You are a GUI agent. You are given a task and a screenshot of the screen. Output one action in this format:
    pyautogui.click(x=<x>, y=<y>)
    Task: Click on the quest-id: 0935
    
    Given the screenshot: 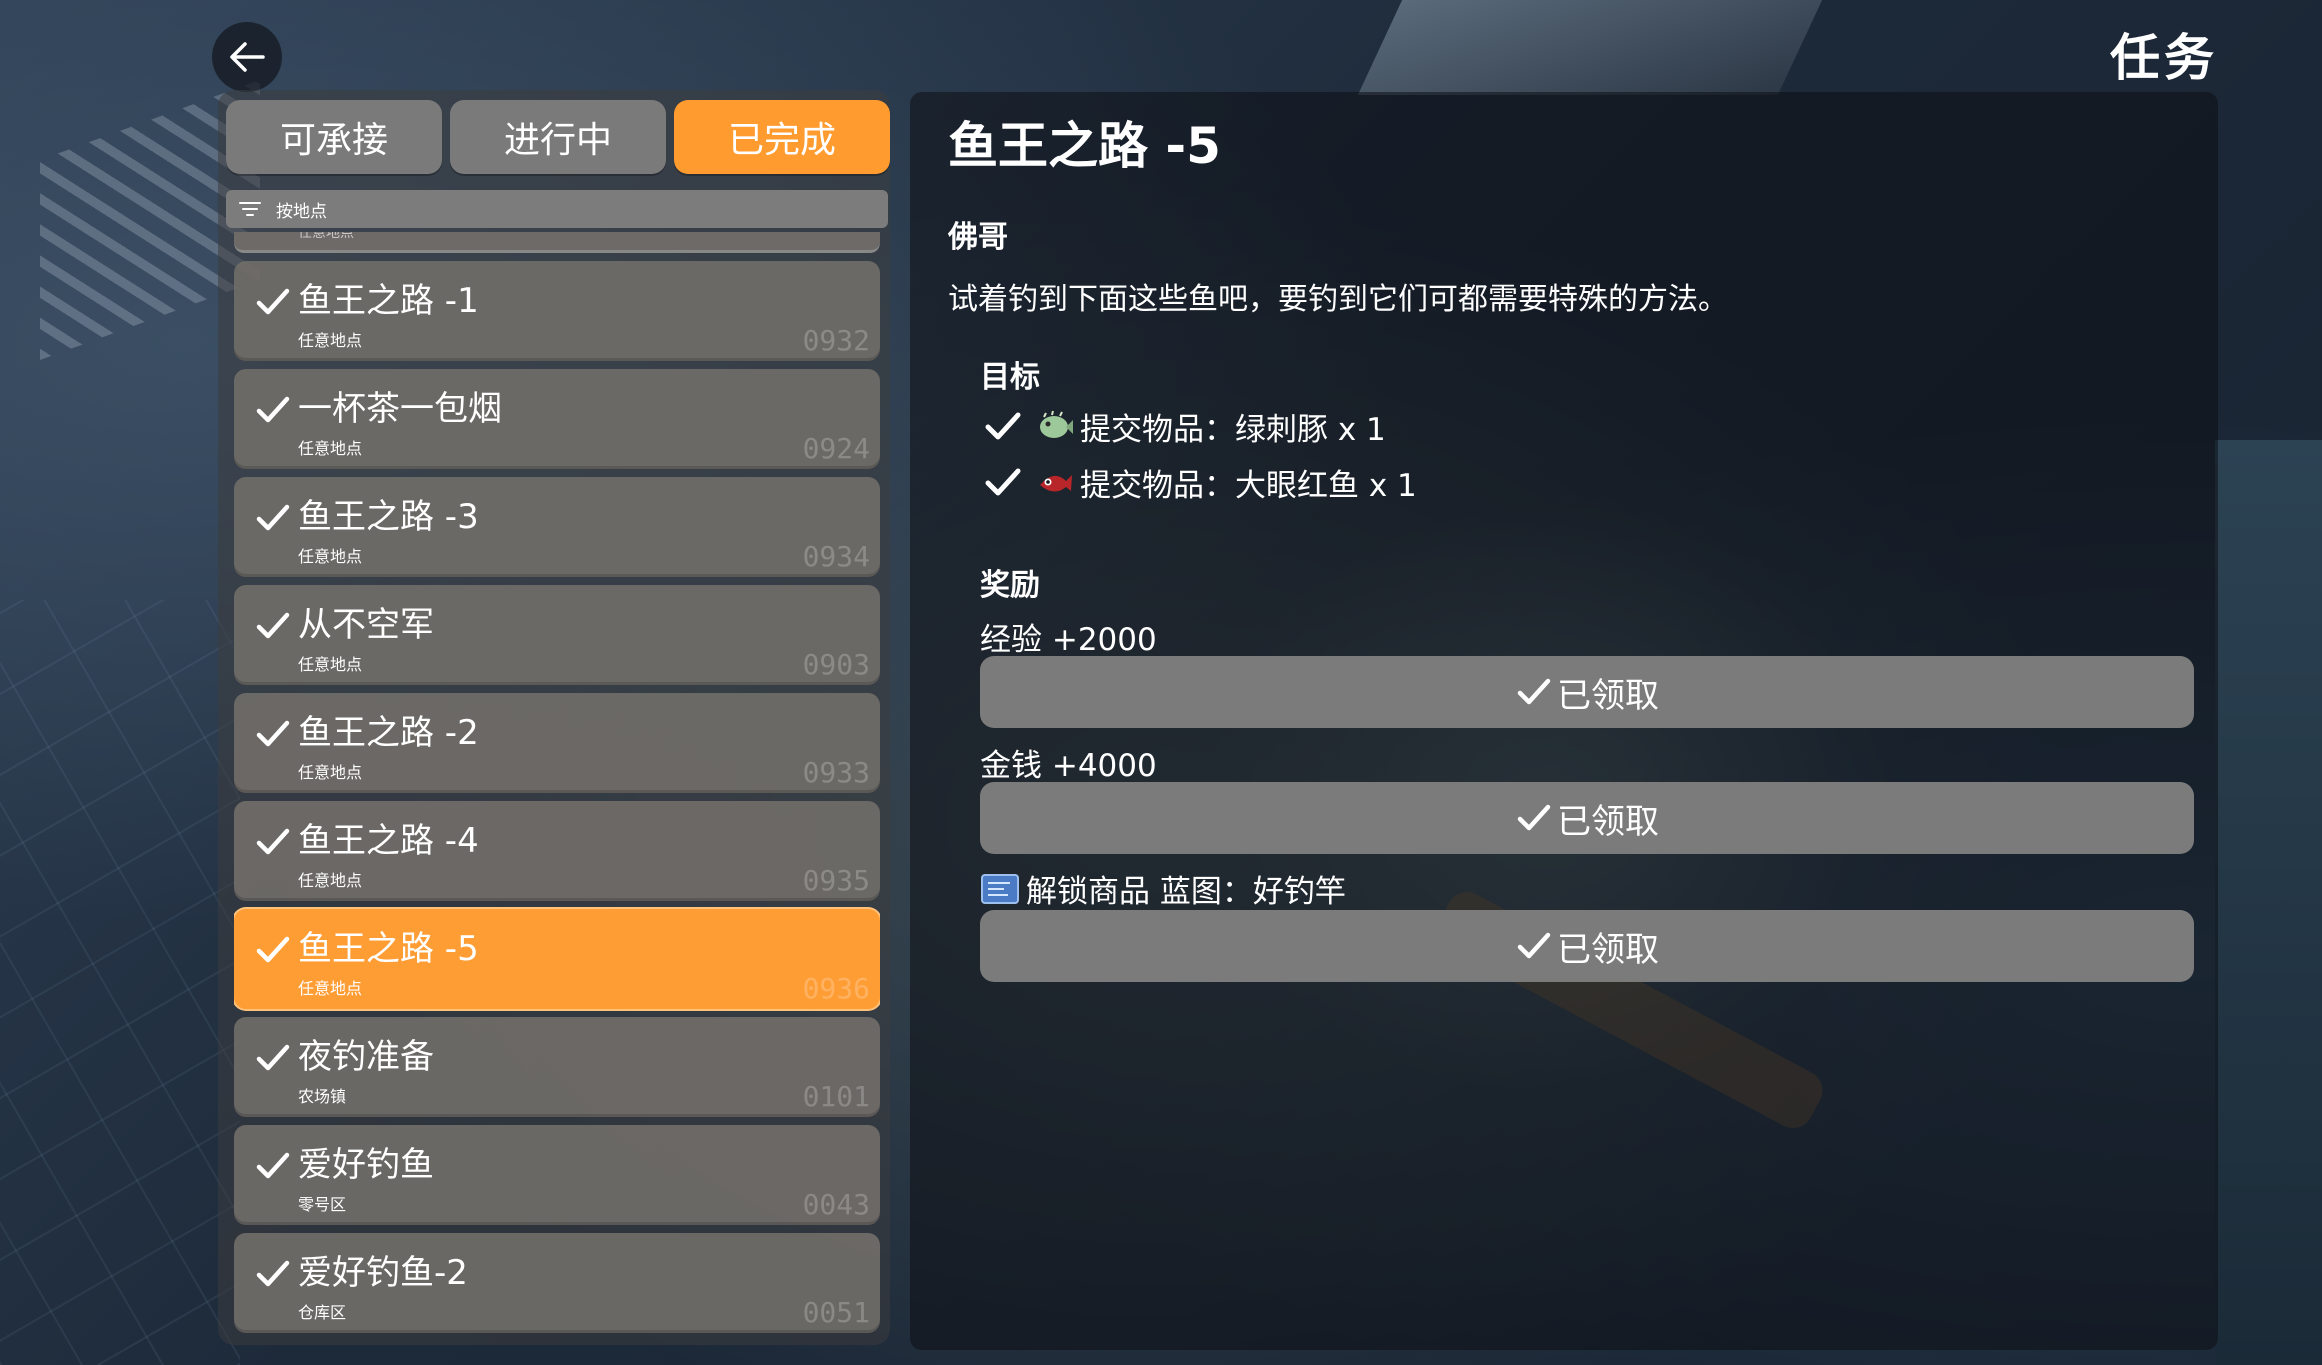 What is the action you would take?
    pyautogui.click(x=836, y=880)
    